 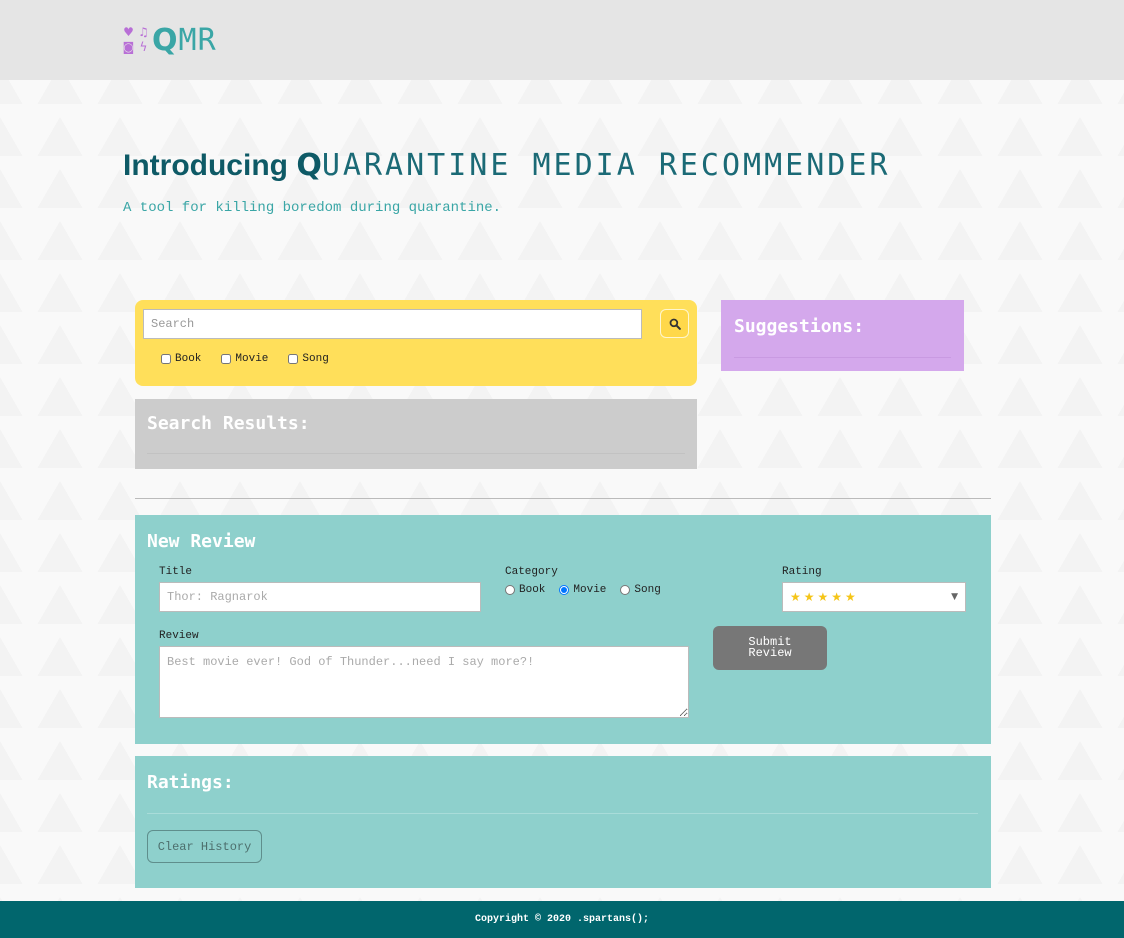 I want to click on chevron-down-icon: ▼, so click(x=954, y=597).